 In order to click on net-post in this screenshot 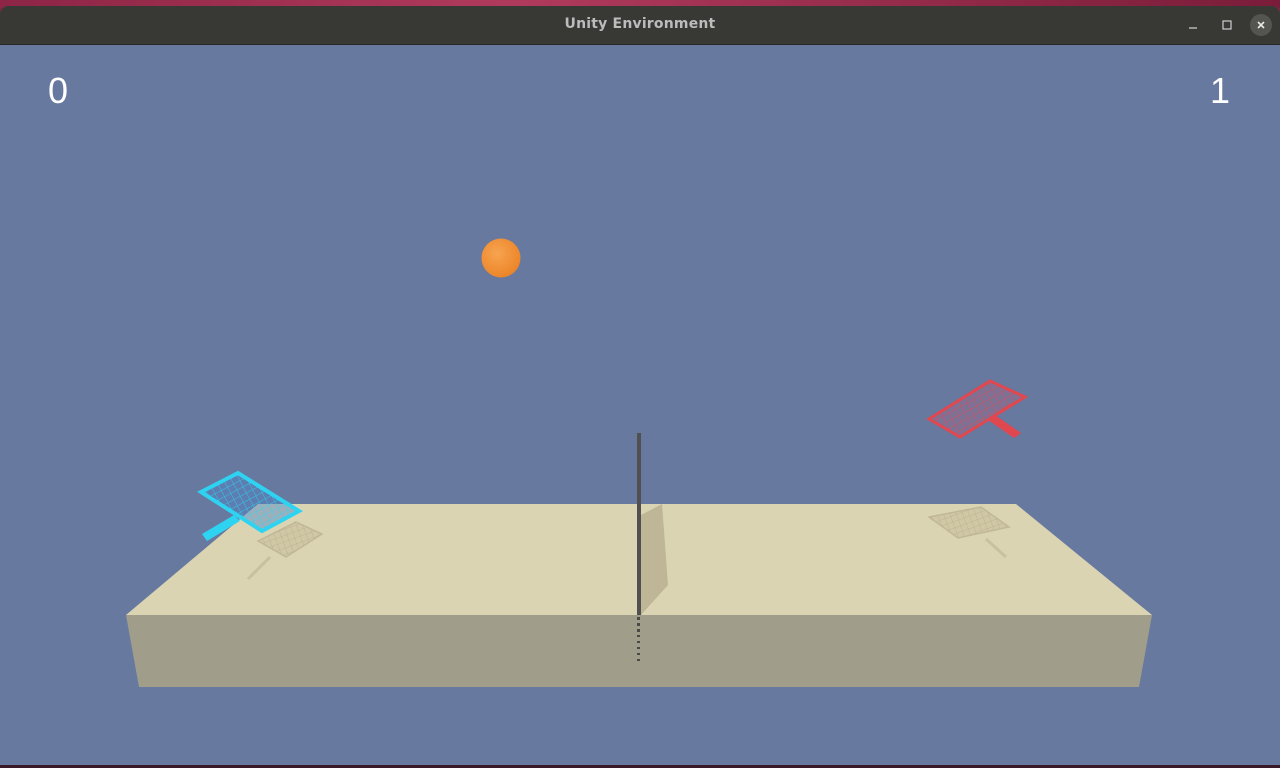, I will do `click(639, 524)`.